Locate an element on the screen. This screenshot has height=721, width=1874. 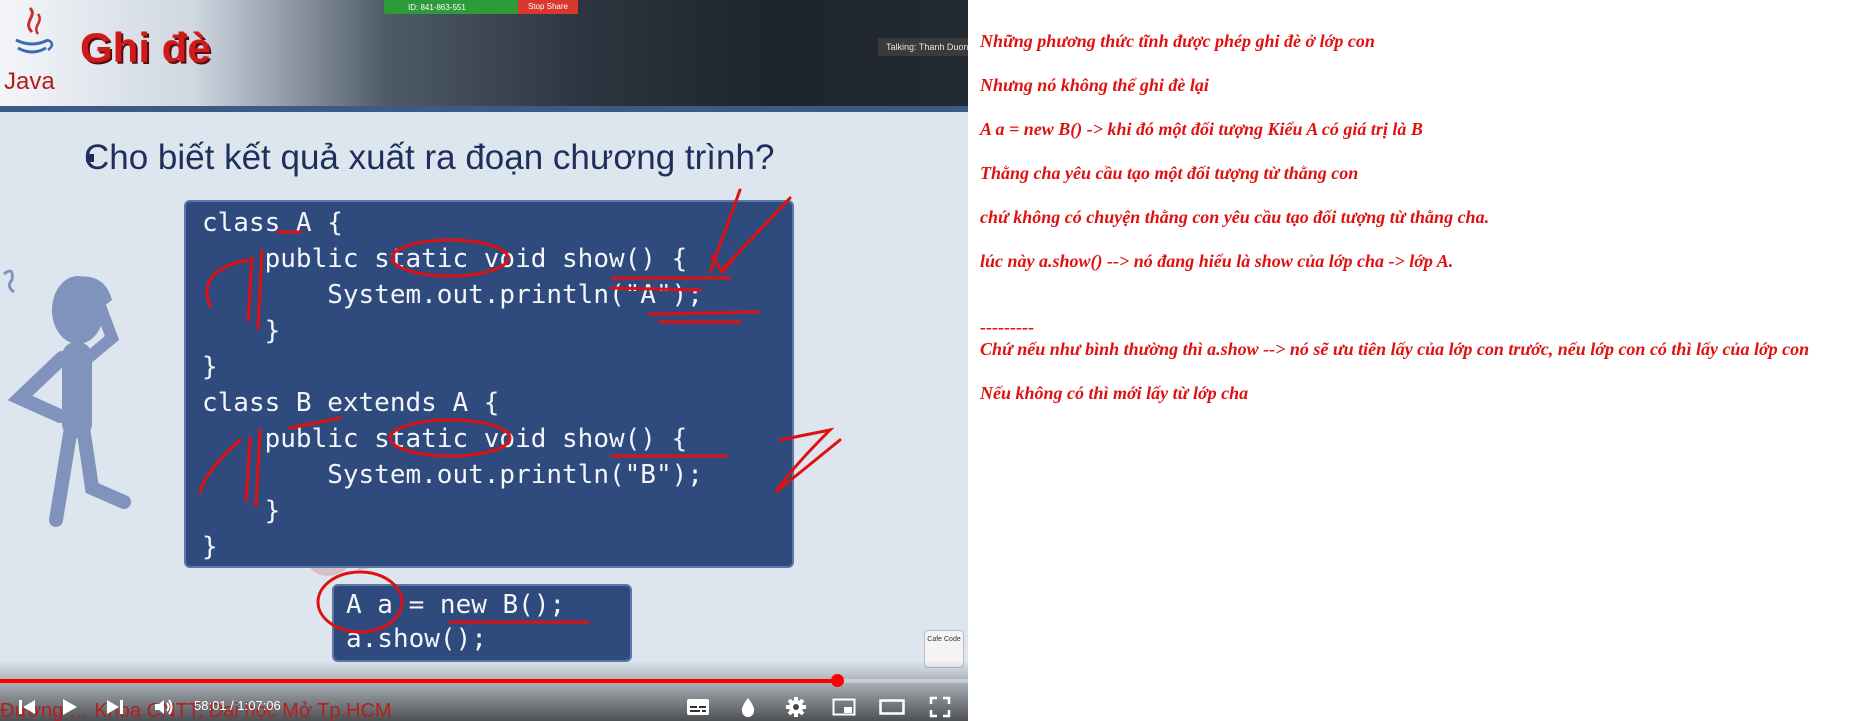
code-line: class B extends A { is located at coordinates (351, 403).